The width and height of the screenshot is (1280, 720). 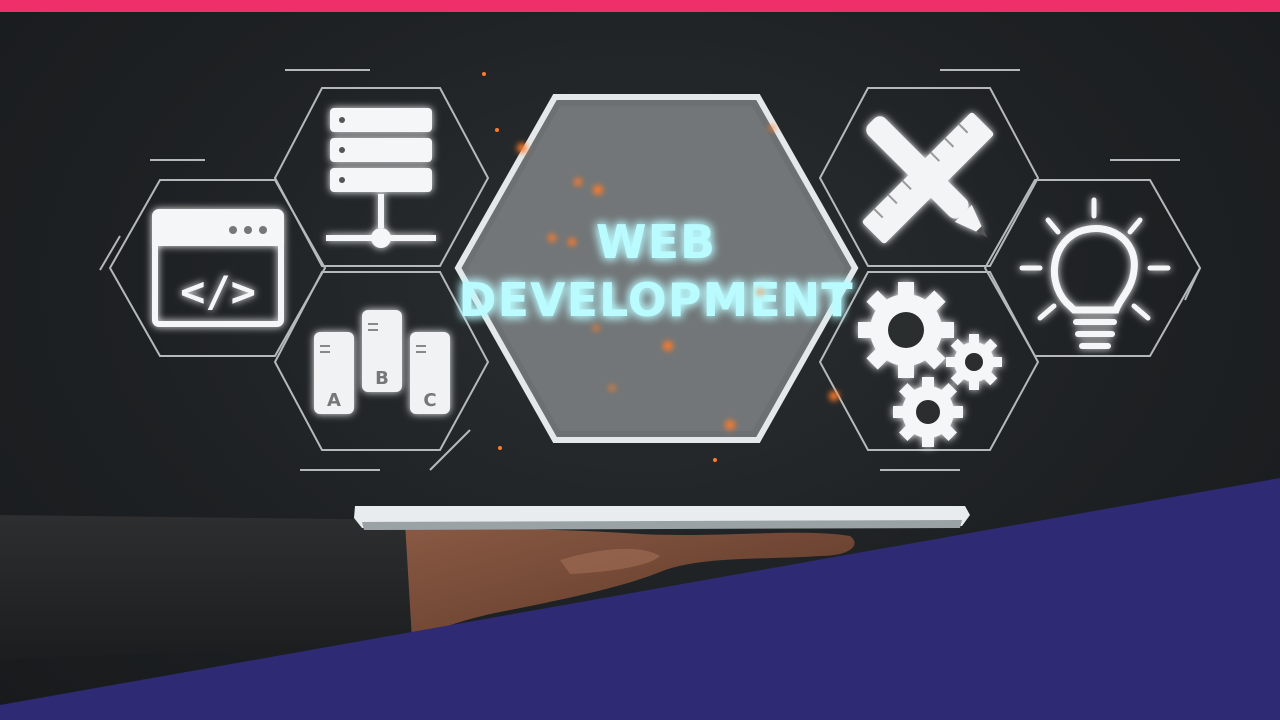 I want to click on abc-label-b: B, so click(x=382, y=378).